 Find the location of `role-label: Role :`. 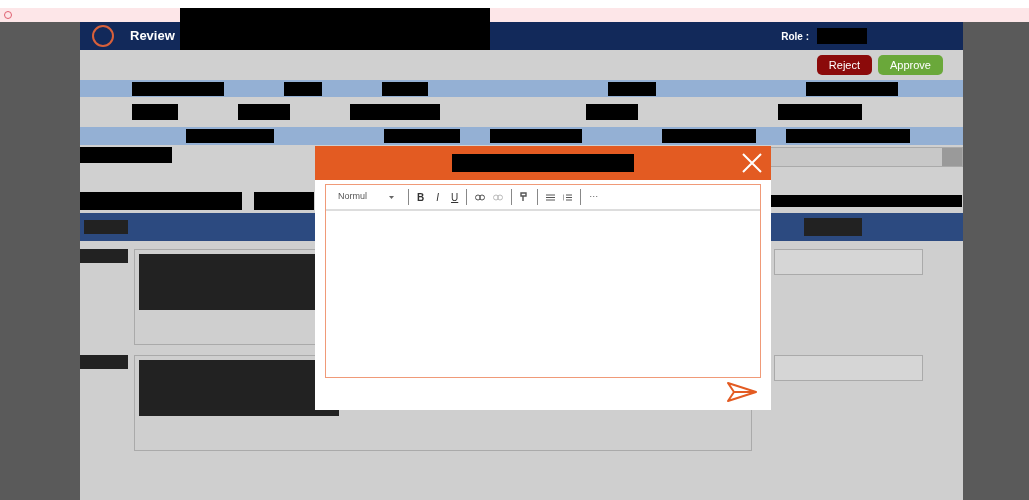

role-label: Role : is located at coordinates (795, 36).